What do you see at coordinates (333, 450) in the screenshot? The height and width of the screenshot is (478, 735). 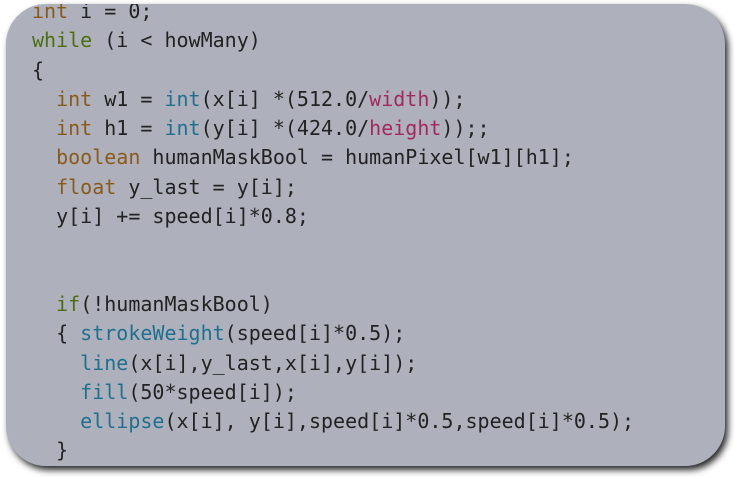 I see `code-line: }` at bounding box center [333, 450].